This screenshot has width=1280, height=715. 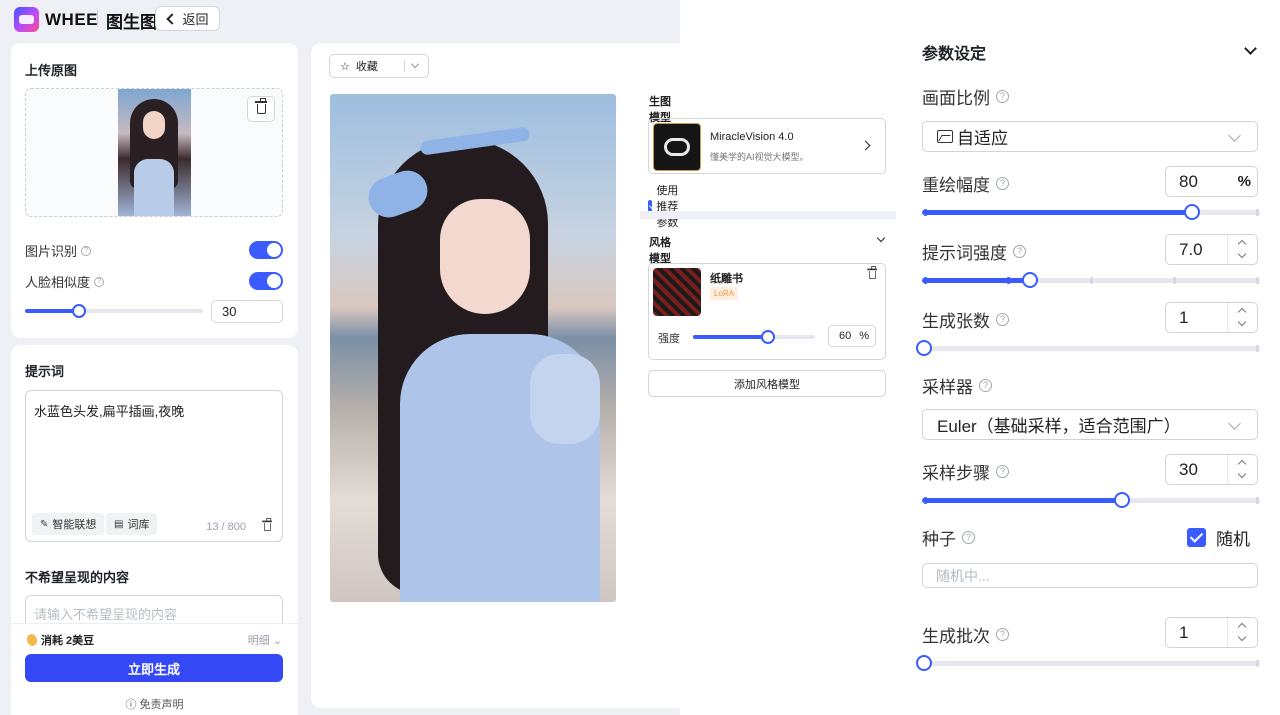 What do you see at coordinates (74, 525) in the screenshot?
I see `smart-assoc-label: 智能联想` at bounding box center [74, 525].